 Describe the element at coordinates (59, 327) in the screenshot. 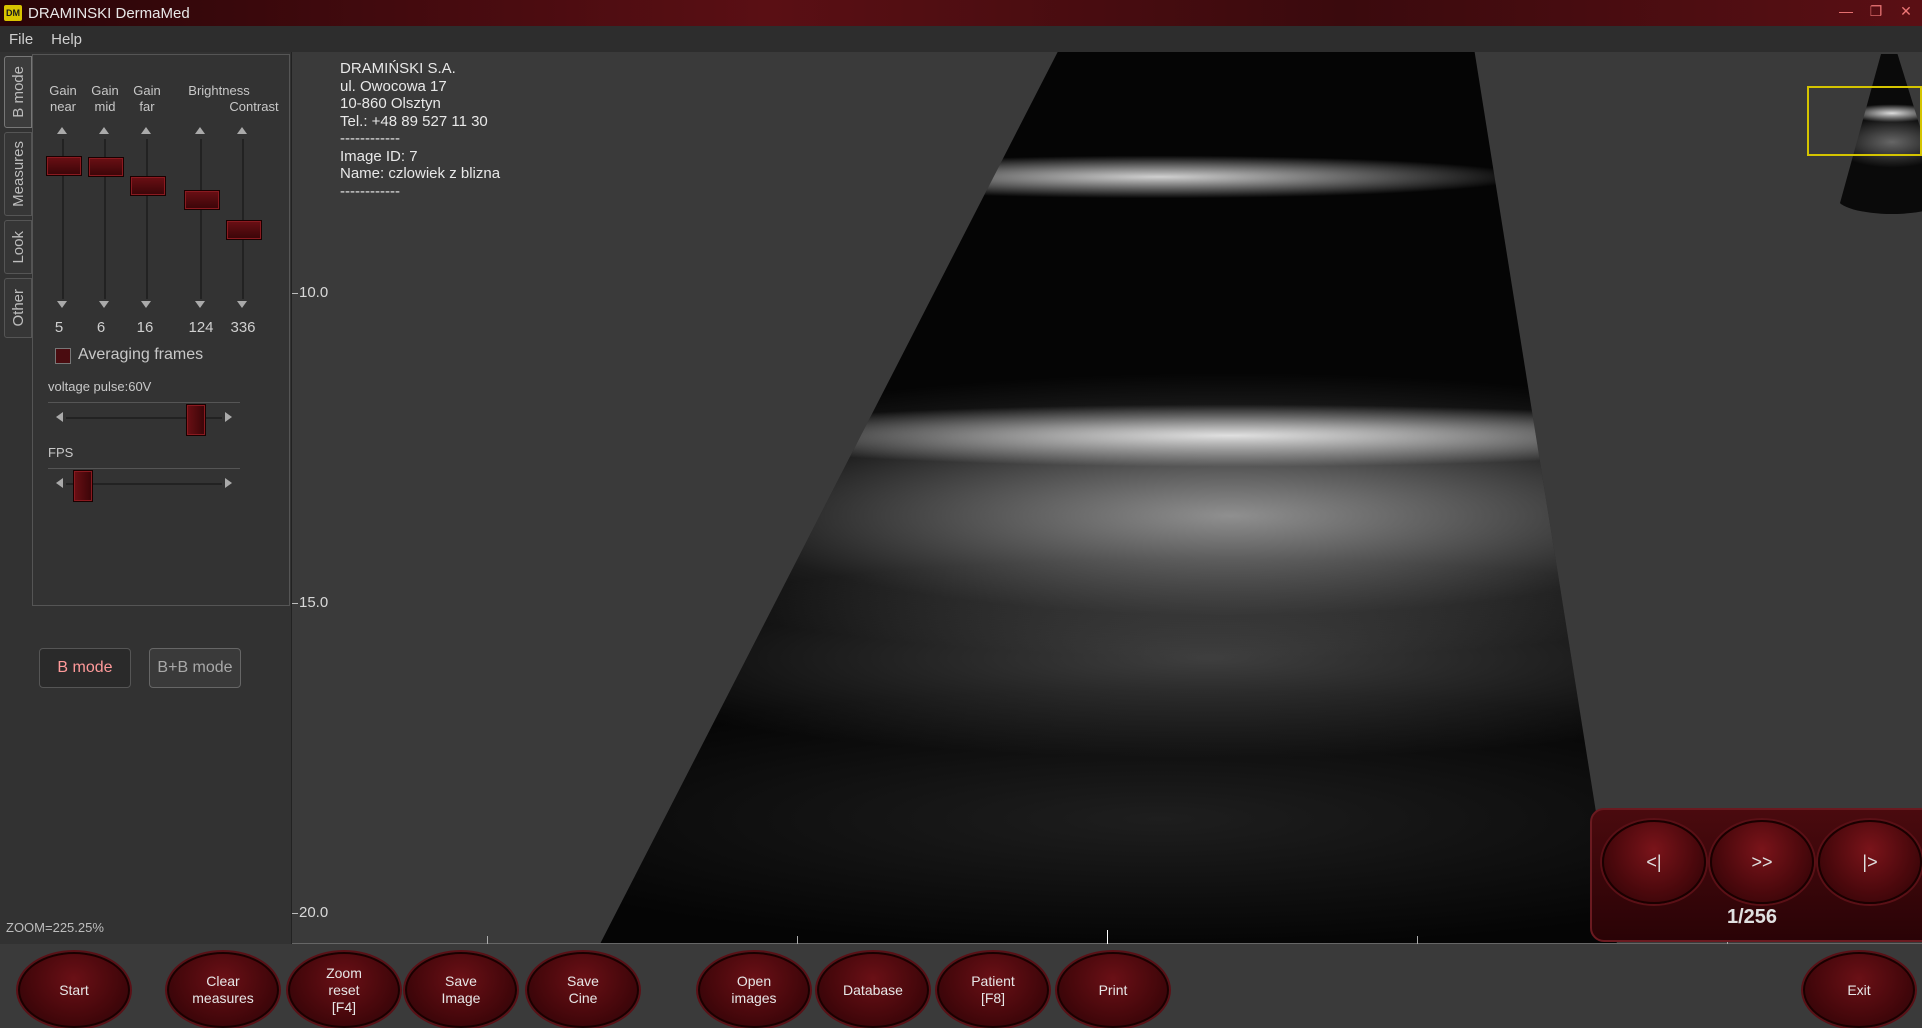

I see `slider-value: 5` at that location.